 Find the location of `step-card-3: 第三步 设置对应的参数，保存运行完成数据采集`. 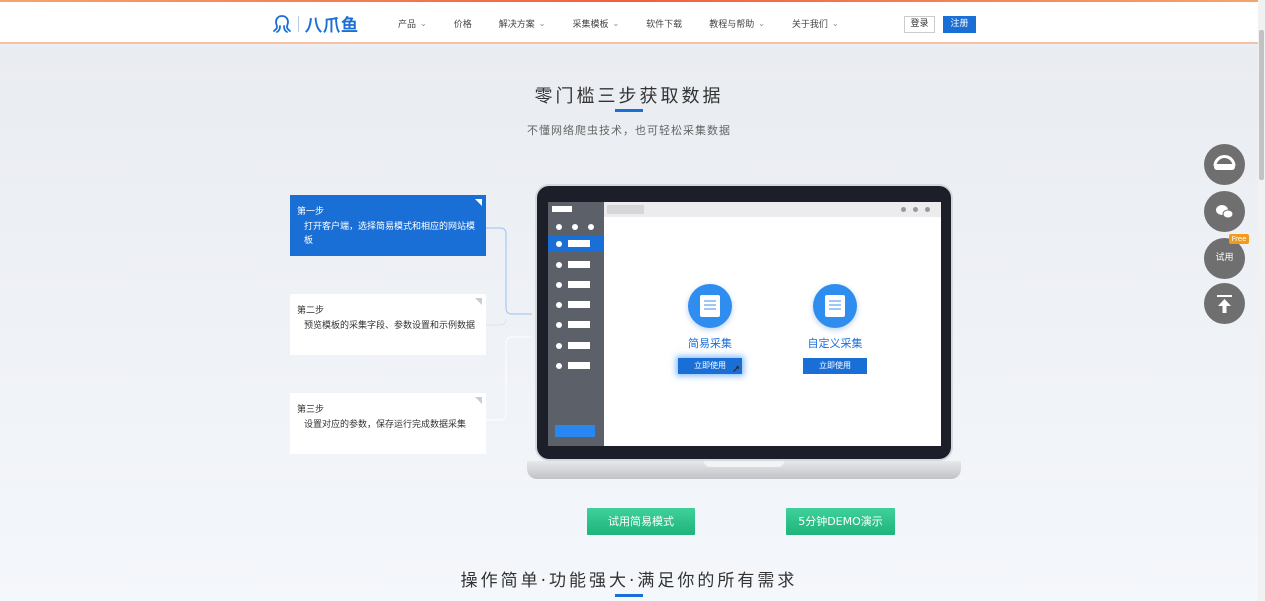

step-card-3: 第三步 设置对应的参数，保存运行完成数据采集 is located at coordinates (388, 423).